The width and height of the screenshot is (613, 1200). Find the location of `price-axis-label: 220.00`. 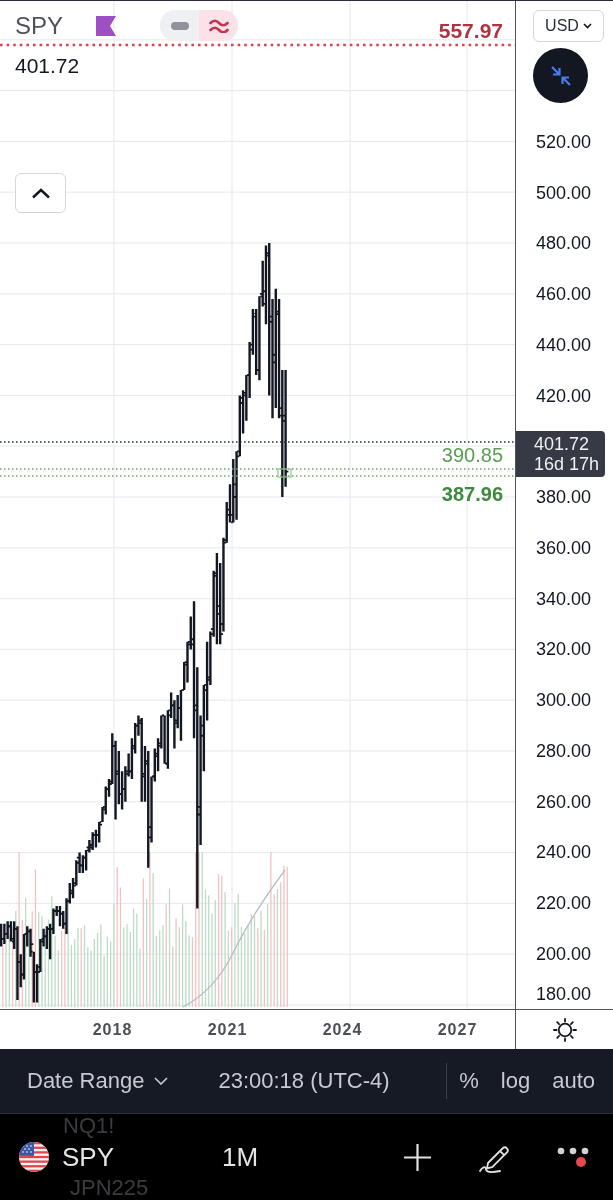

price-axis-label: 220.00 is located at coordinates (564, 903).